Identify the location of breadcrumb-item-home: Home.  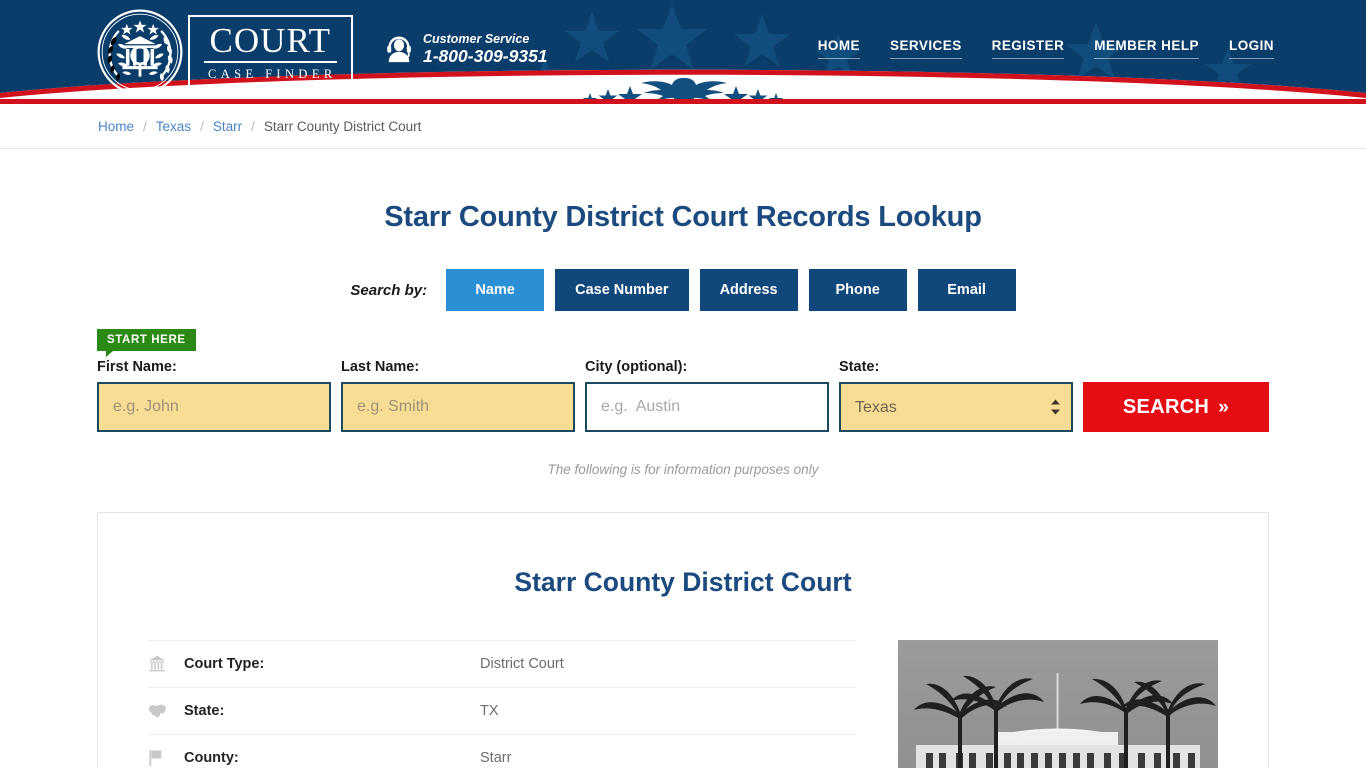
(116, 126).